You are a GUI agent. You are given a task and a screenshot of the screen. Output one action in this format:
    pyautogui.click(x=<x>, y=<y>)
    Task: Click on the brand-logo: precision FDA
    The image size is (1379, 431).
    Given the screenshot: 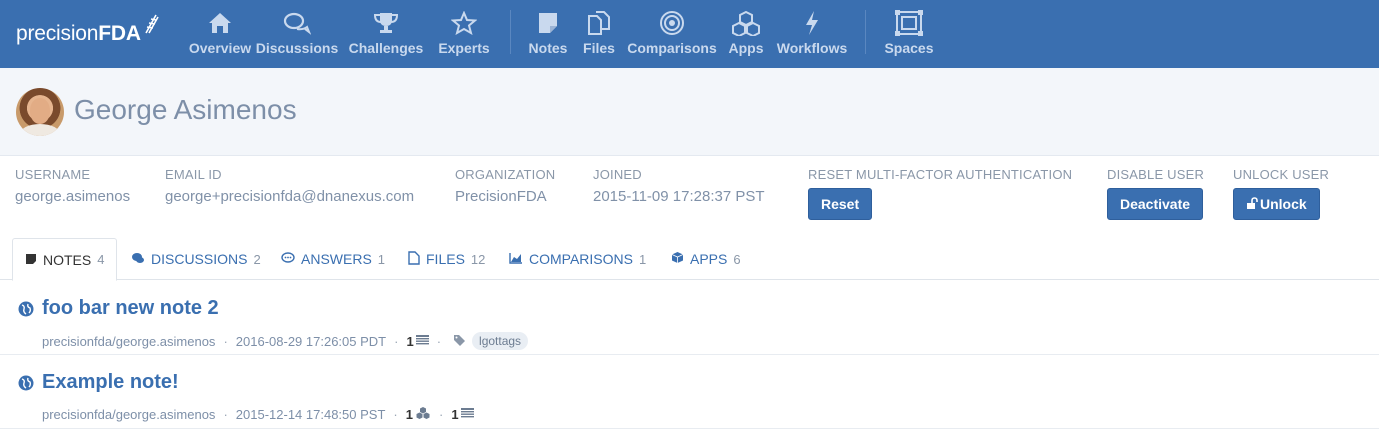 What is the action you would take?
    pyautogui.click(x=90, y=34)
    